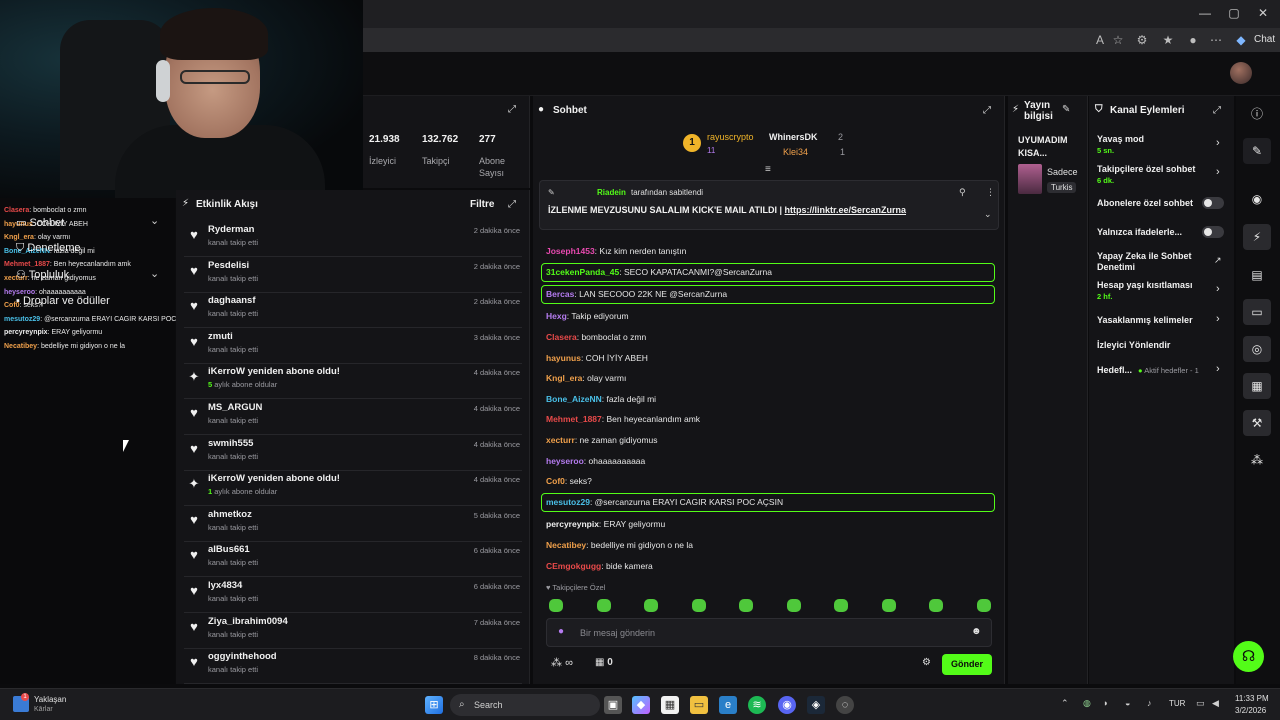  Describe the element at coordinates (248, 621) in the screenshot. I see `activity-name: Ziya_ibrahim0094` at that location.